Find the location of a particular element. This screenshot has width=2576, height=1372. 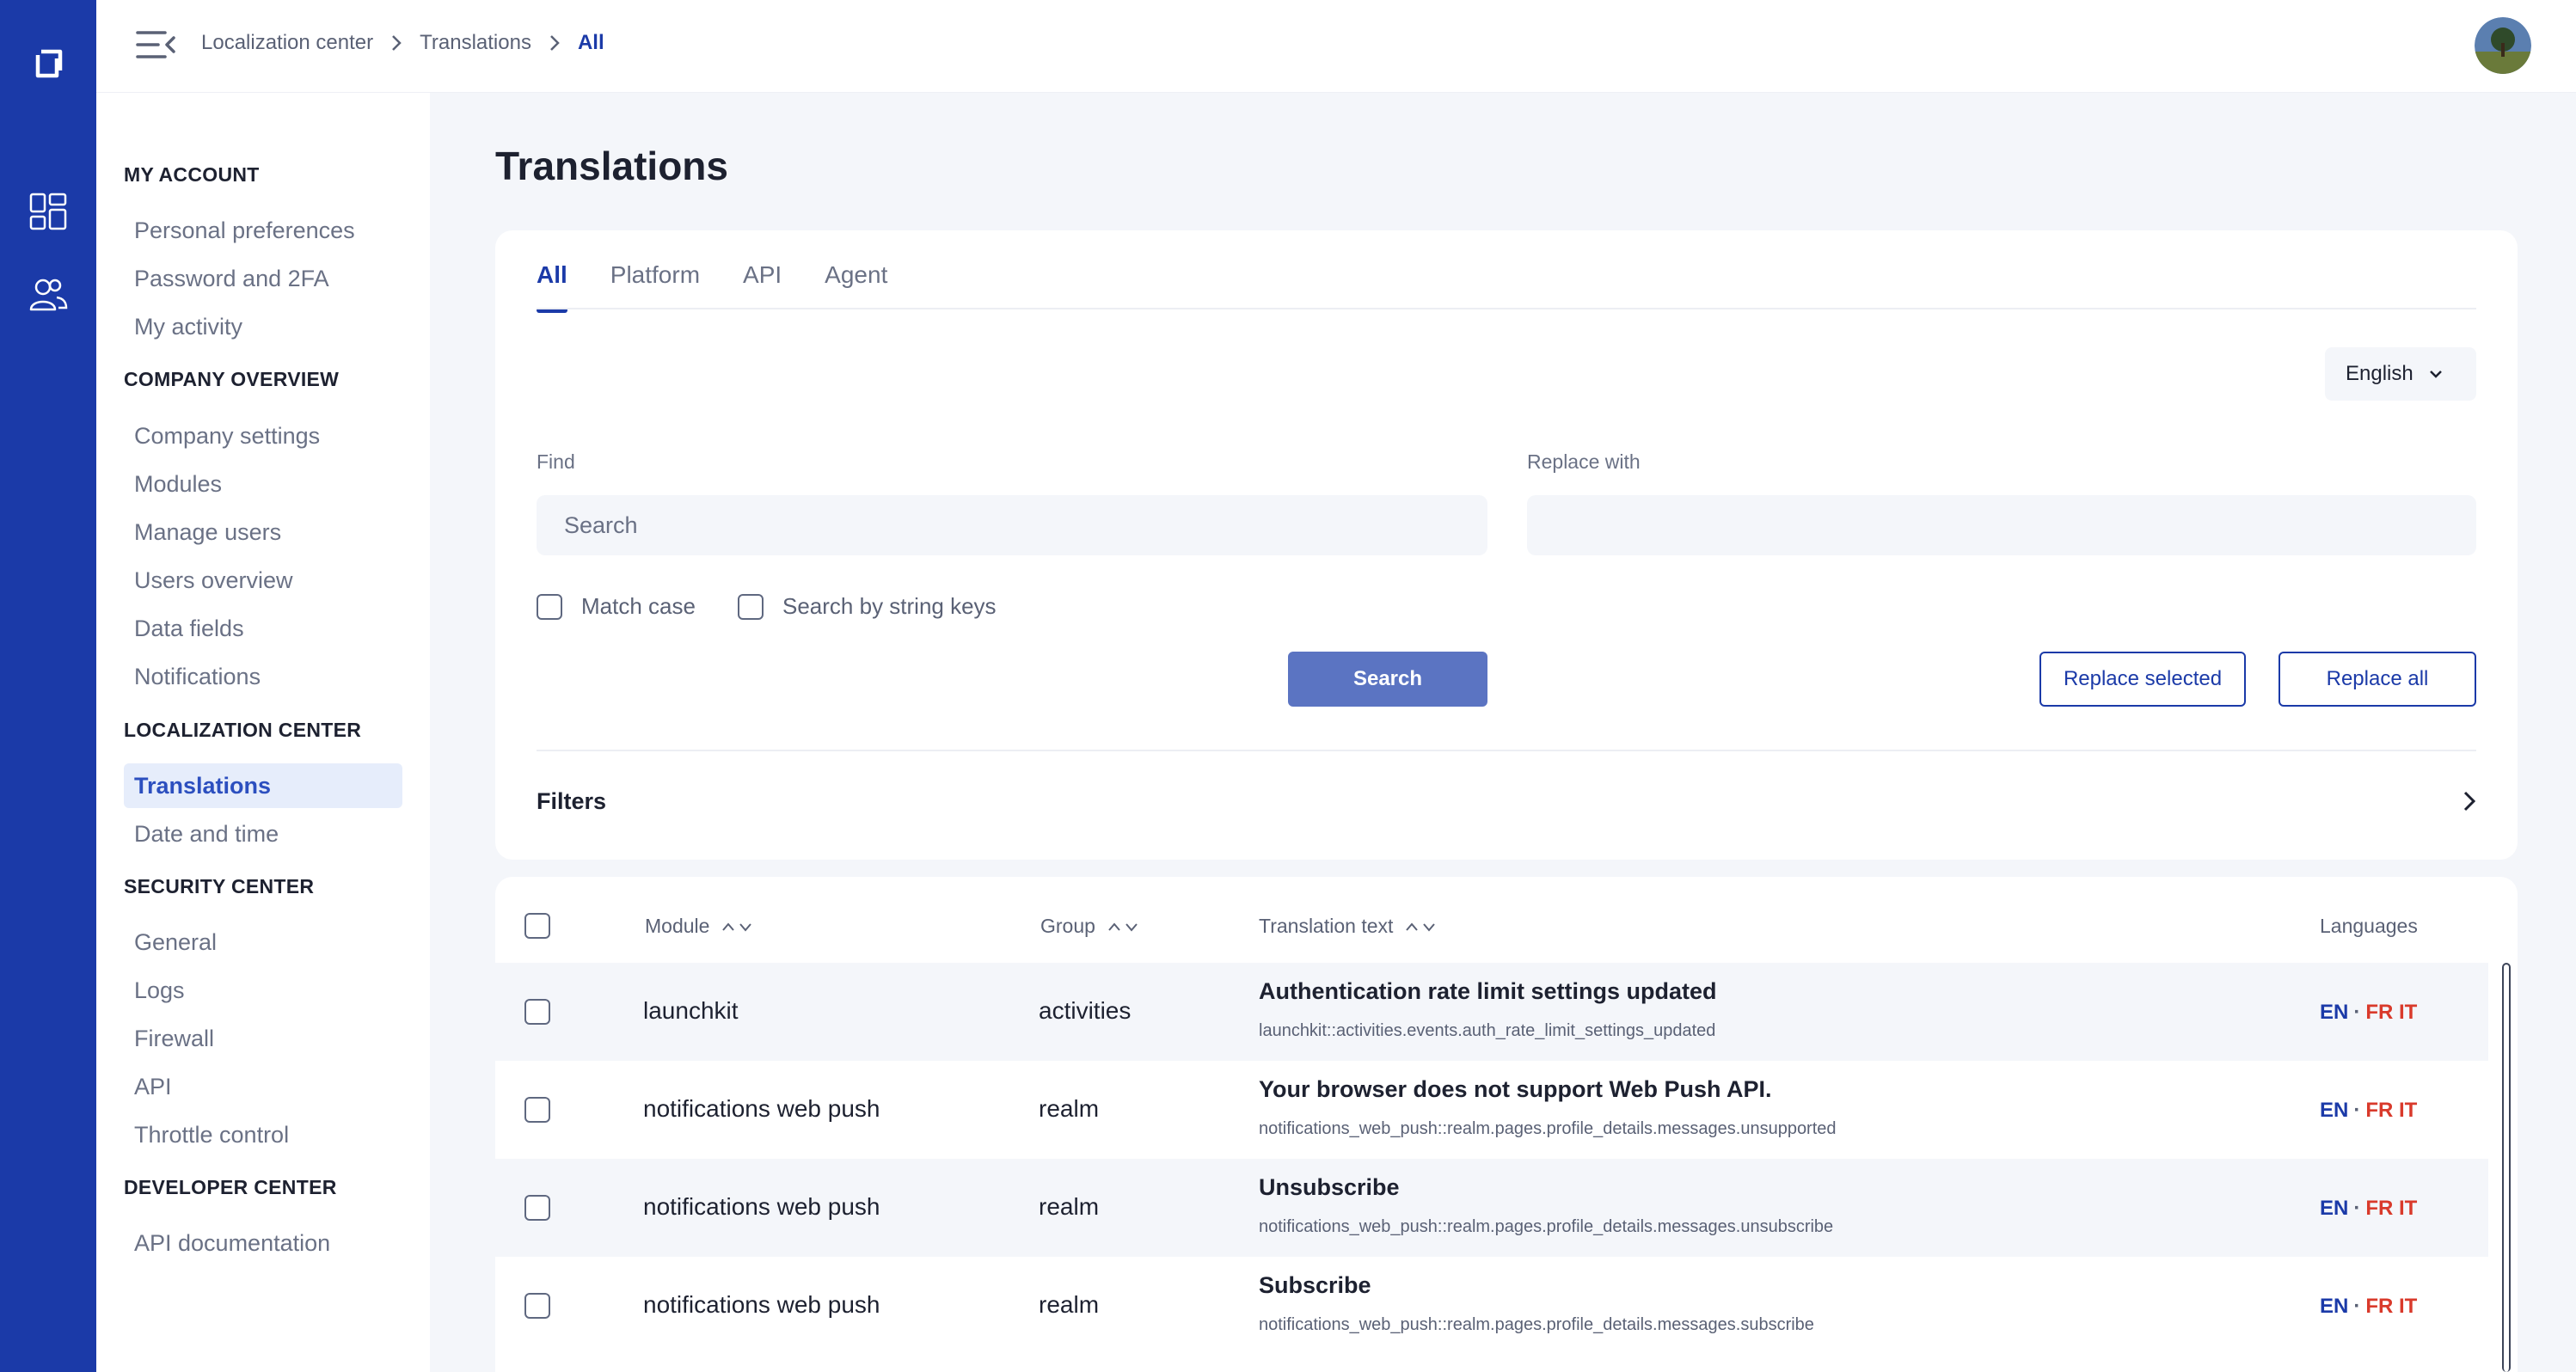

chevron-right-icon is located at coordinates (555, 43).